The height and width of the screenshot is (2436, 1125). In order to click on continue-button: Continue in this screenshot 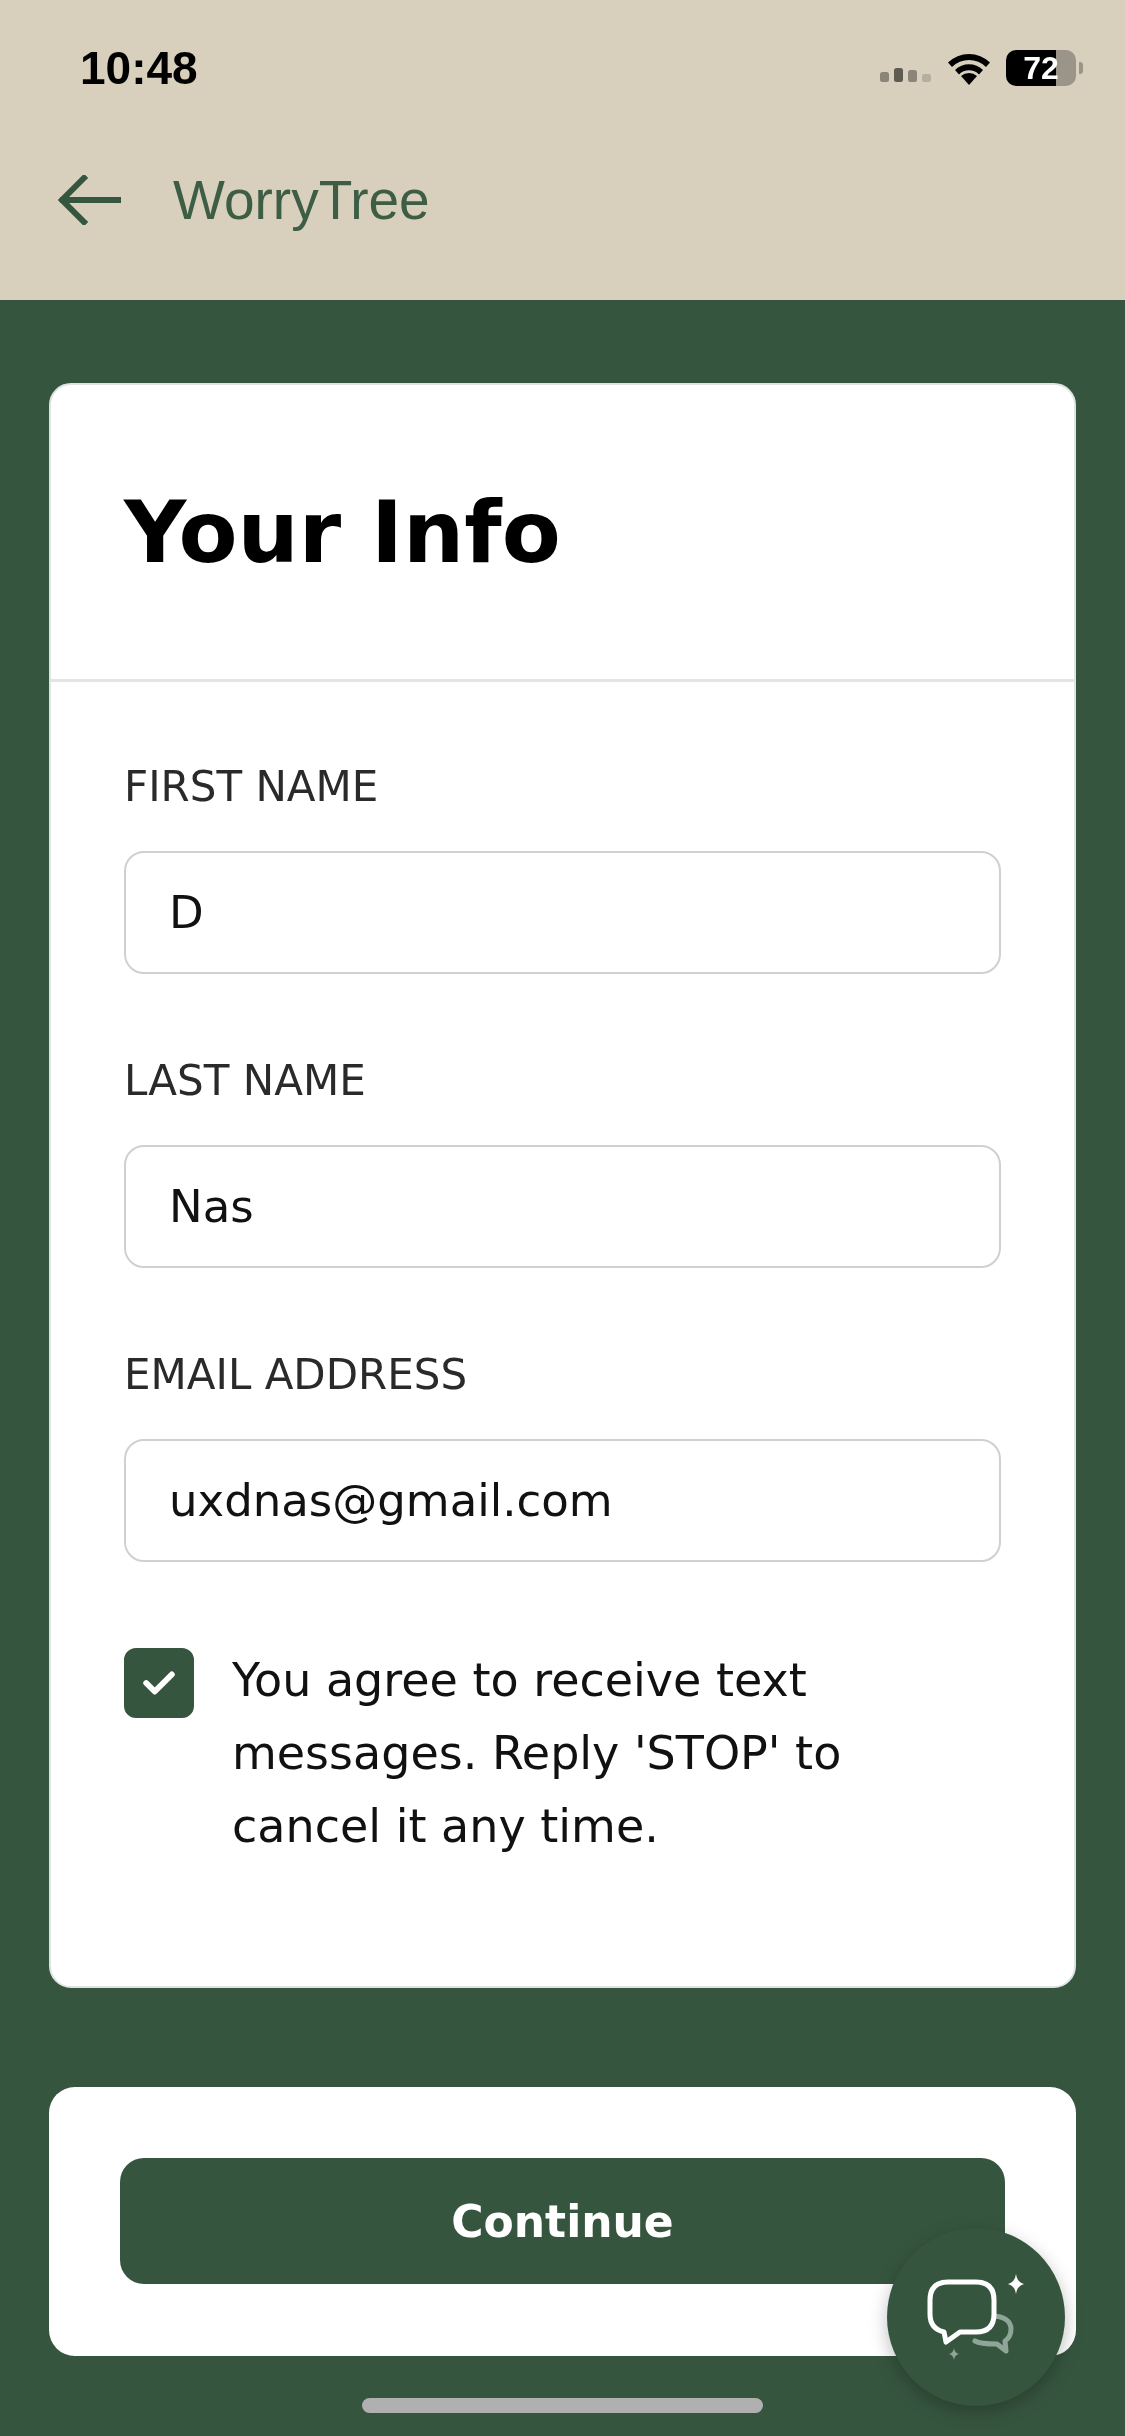, I will do `click(562, 2221)`.